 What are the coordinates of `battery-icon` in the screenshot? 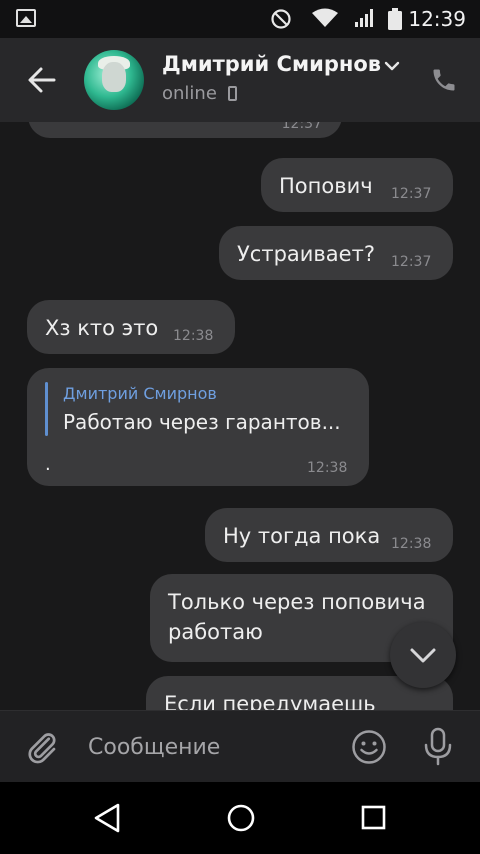 It's located at (395, 19).